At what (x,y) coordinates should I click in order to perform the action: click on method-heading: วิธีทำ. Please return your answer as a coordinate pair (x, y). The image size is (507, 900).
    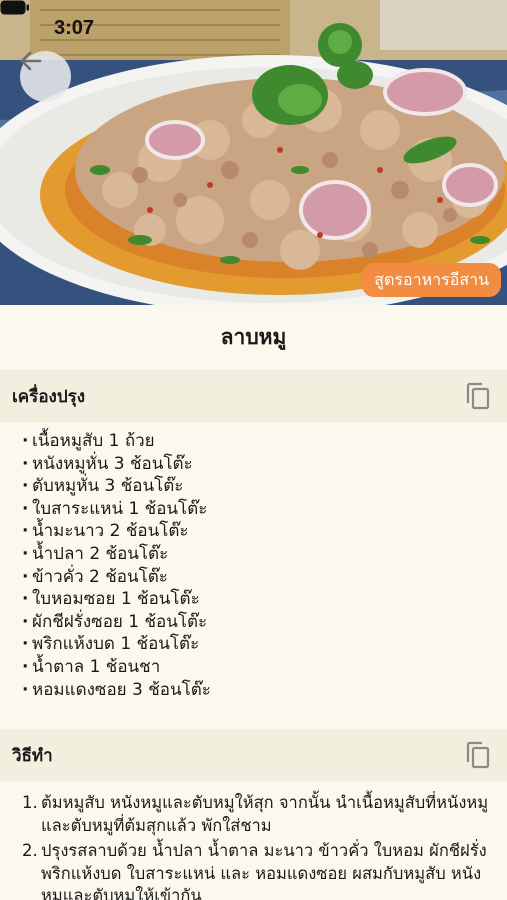
    Looking at the image, I should click on (32, 755).